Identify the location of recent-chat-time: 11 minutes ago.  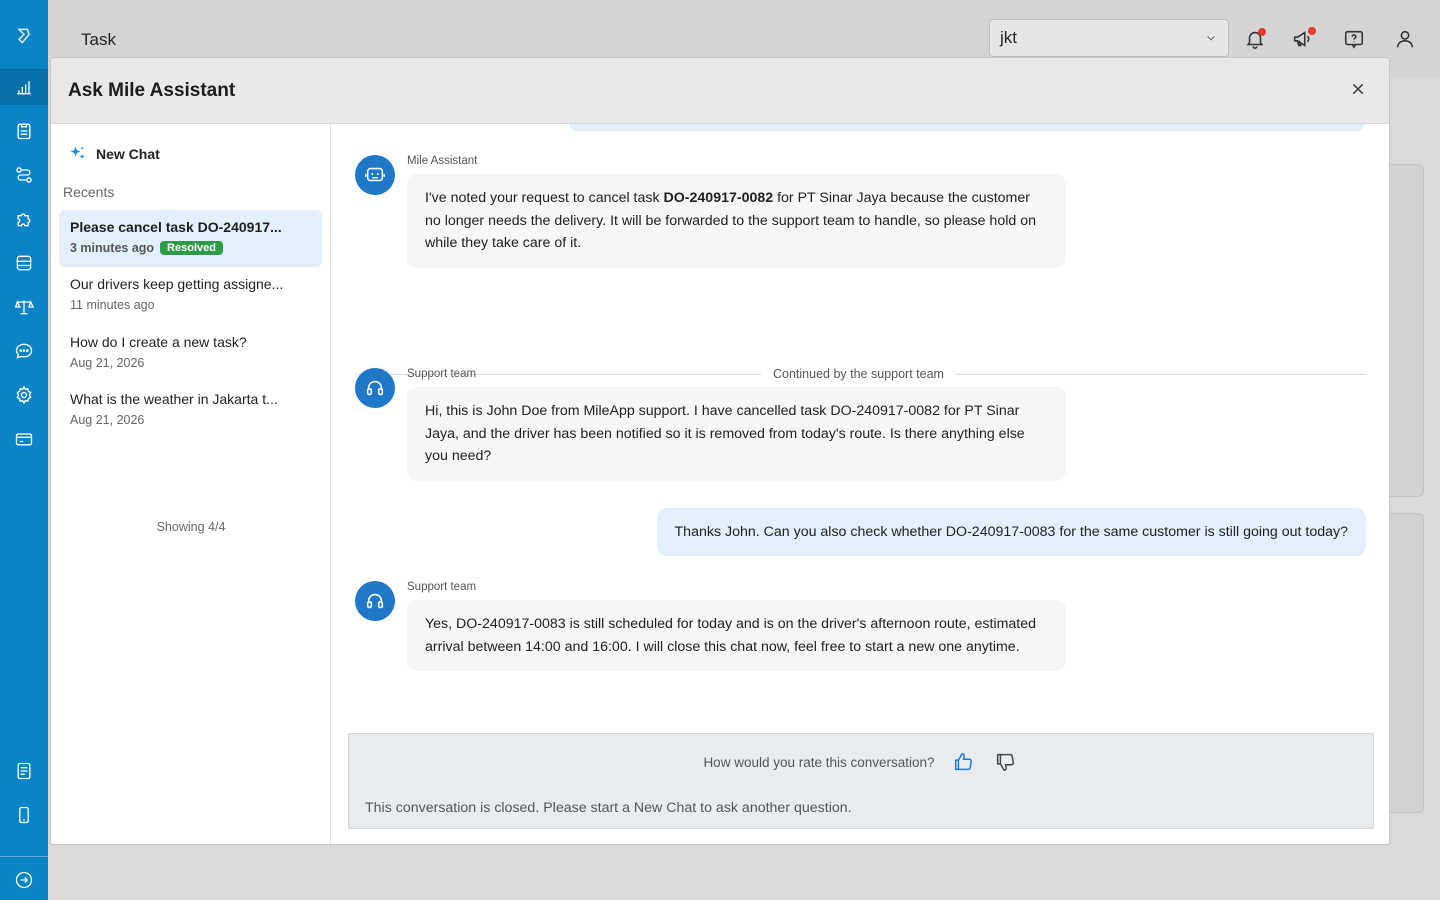
(112, 305).